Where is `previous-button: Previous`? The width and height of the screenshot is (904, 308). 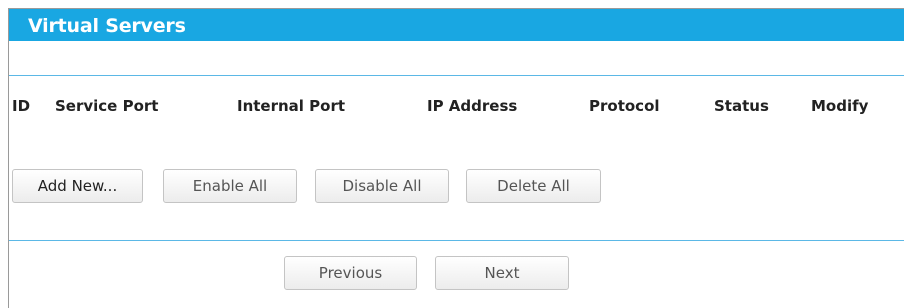 previous-button: Previous is located at coordinates (350, 273).